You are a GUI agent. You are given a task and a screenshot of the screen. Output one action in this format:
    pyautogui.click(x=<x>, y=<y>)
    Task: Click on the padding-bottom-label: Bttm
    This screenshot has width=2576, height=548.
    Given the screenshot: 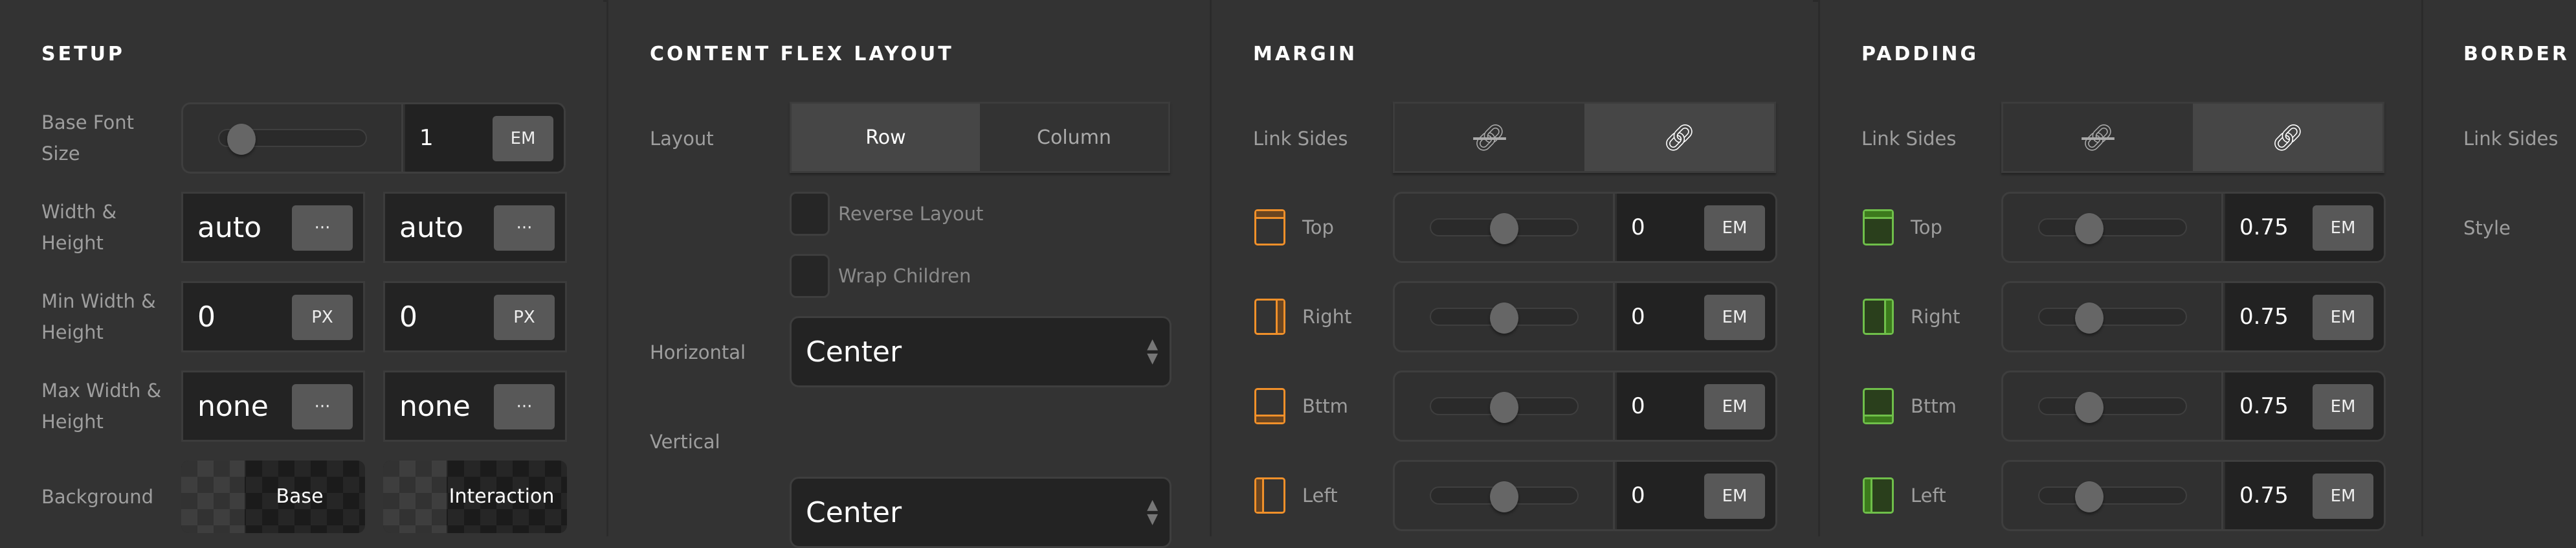 What is the action you would take?
    pyautogui.click(x=1934, y=406)
    